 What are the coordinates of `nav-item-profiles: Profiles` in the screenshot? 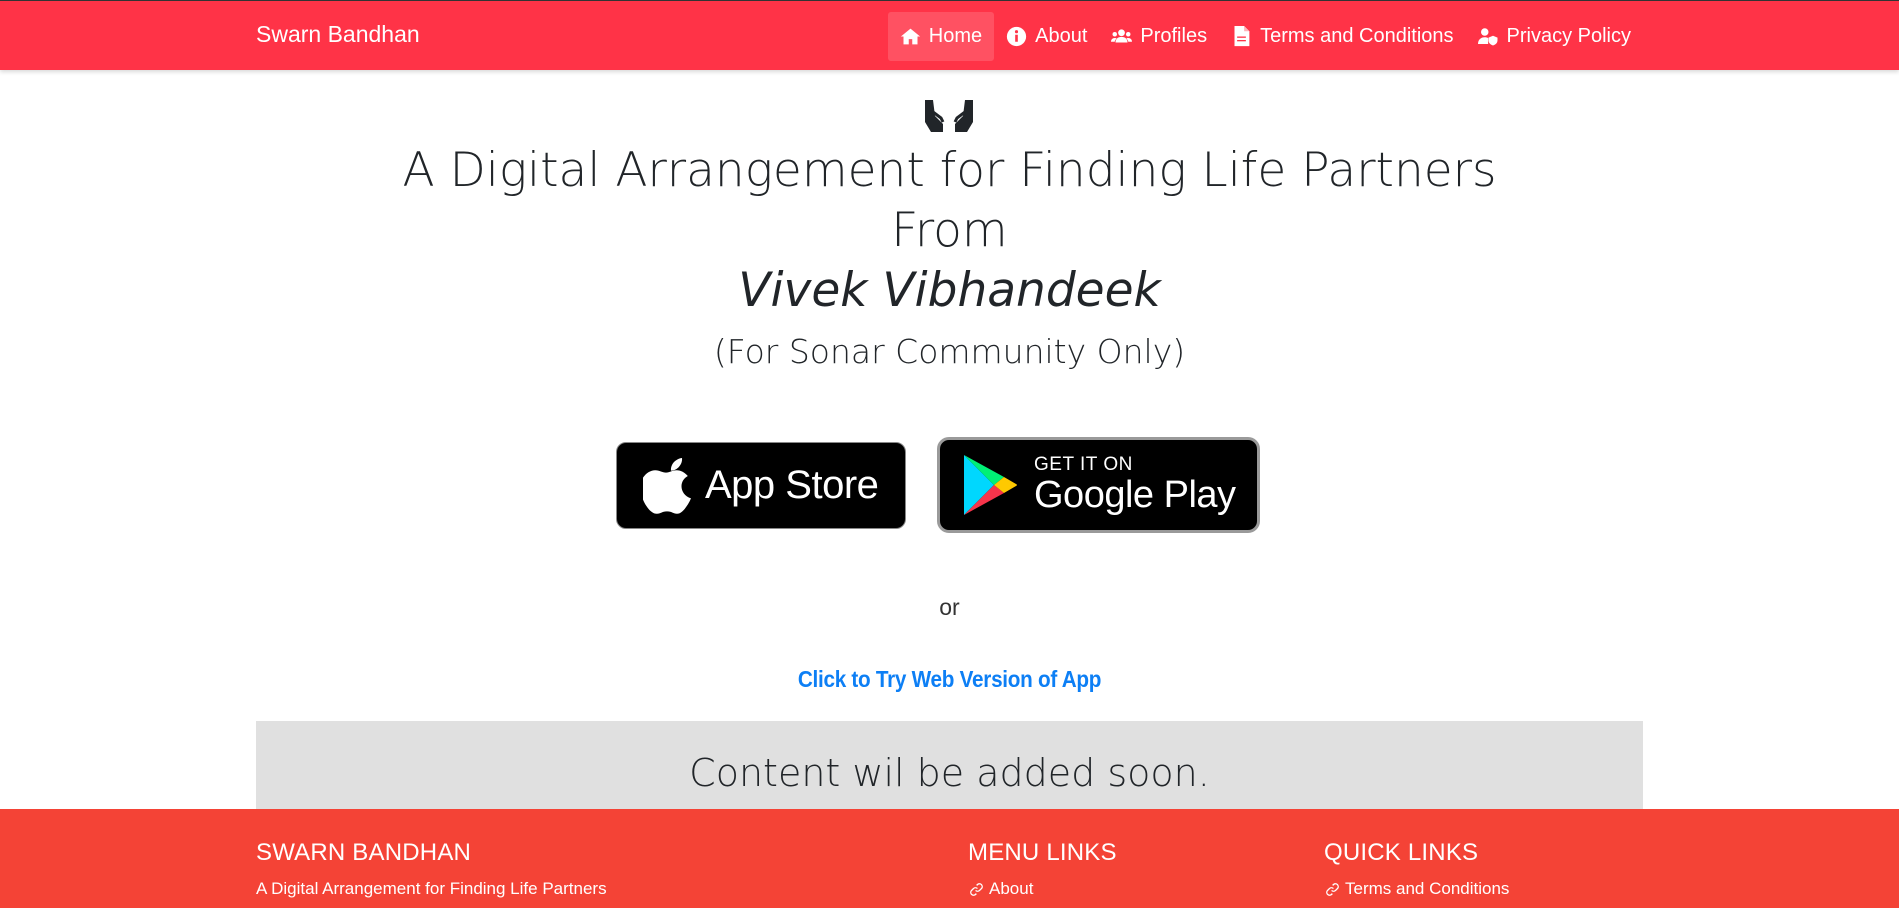 It's located at (1159, 36).